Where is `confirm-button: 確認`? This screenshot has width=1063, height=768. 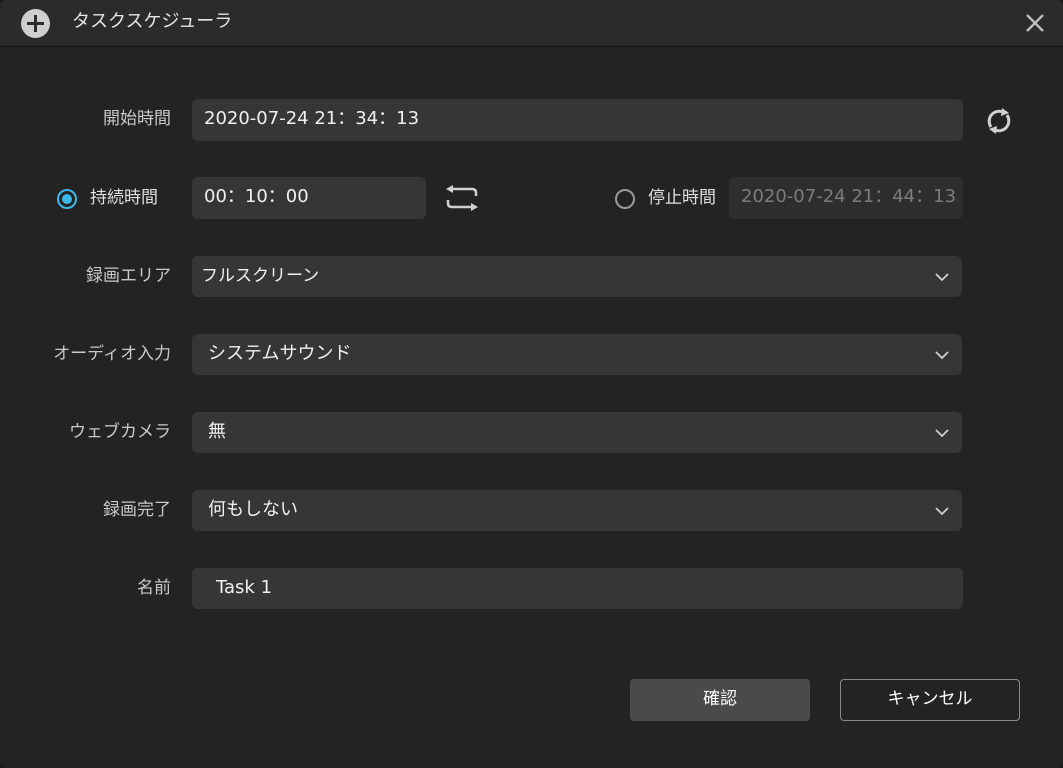
confirm-button: 確認 is located at coordinates (720, 700).